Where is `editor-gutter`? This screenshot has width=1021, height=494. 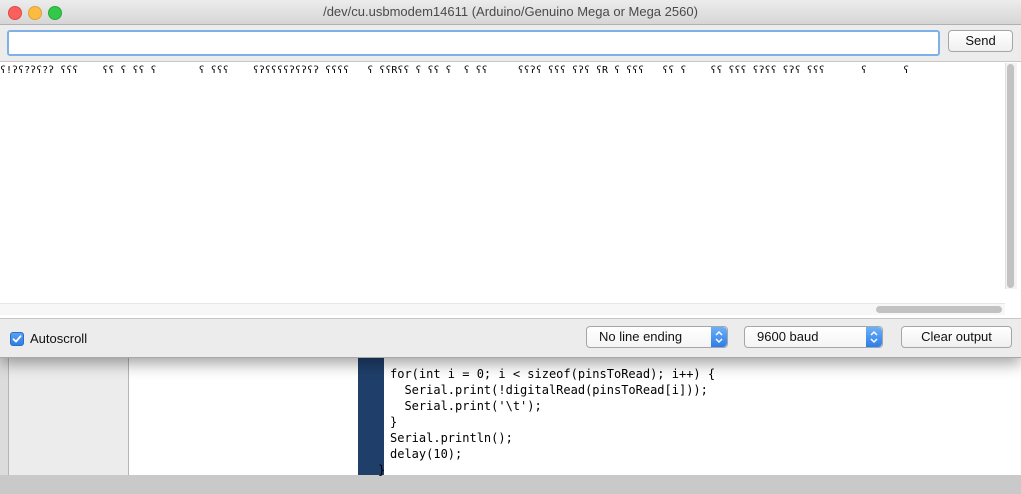
editor-gutter is located at coordinates (371, 415).